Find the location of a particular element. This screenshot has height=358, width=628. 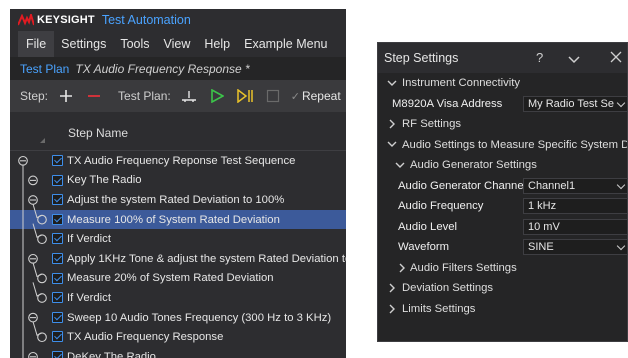

property-label: Audio Level is located at coordinates (428, 226).